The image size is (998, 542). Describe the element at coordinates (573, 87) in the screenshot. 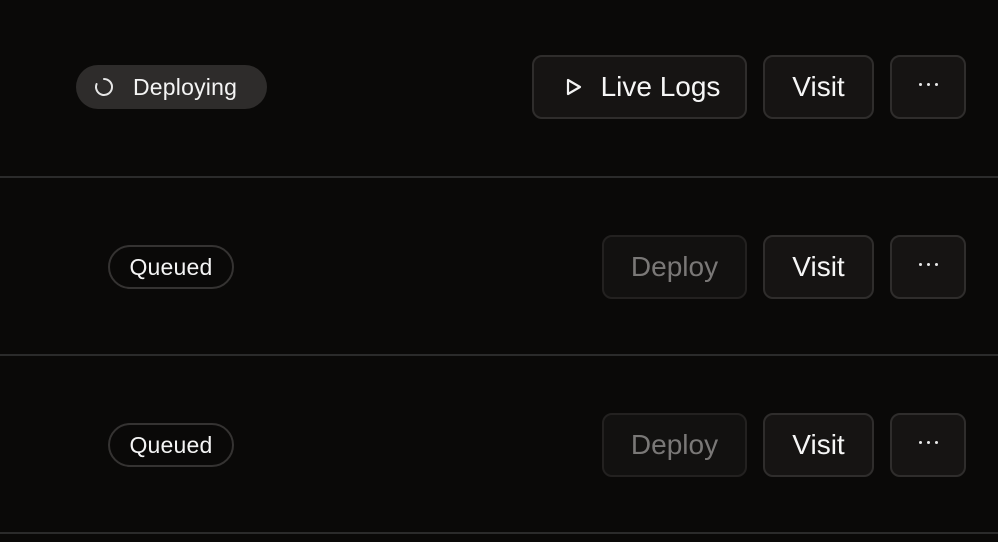

I see `play-icon` at that location.